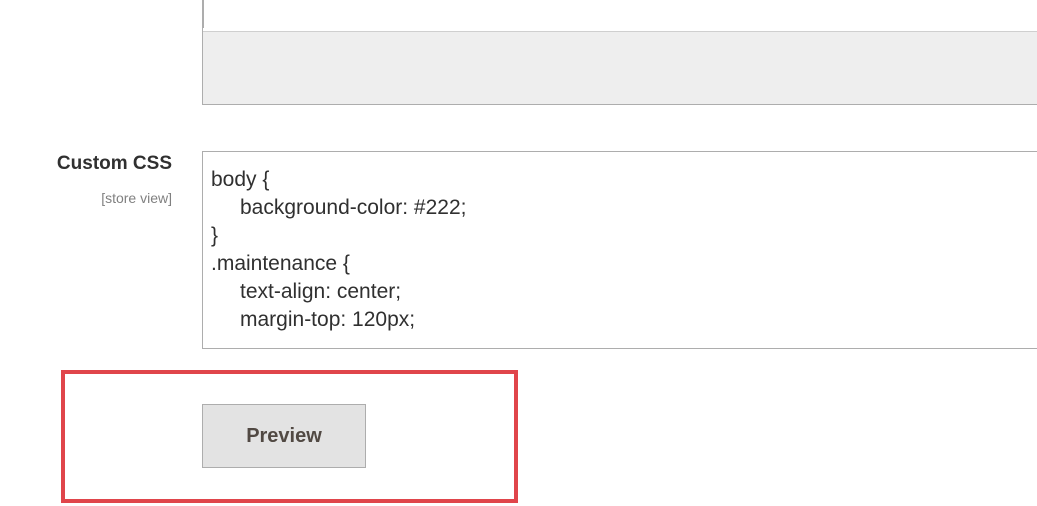 This screenshot has width=1037, height=506. Describe the element at coordinates (203, 14) in the screenshot. I see `editor-divider` at that location.